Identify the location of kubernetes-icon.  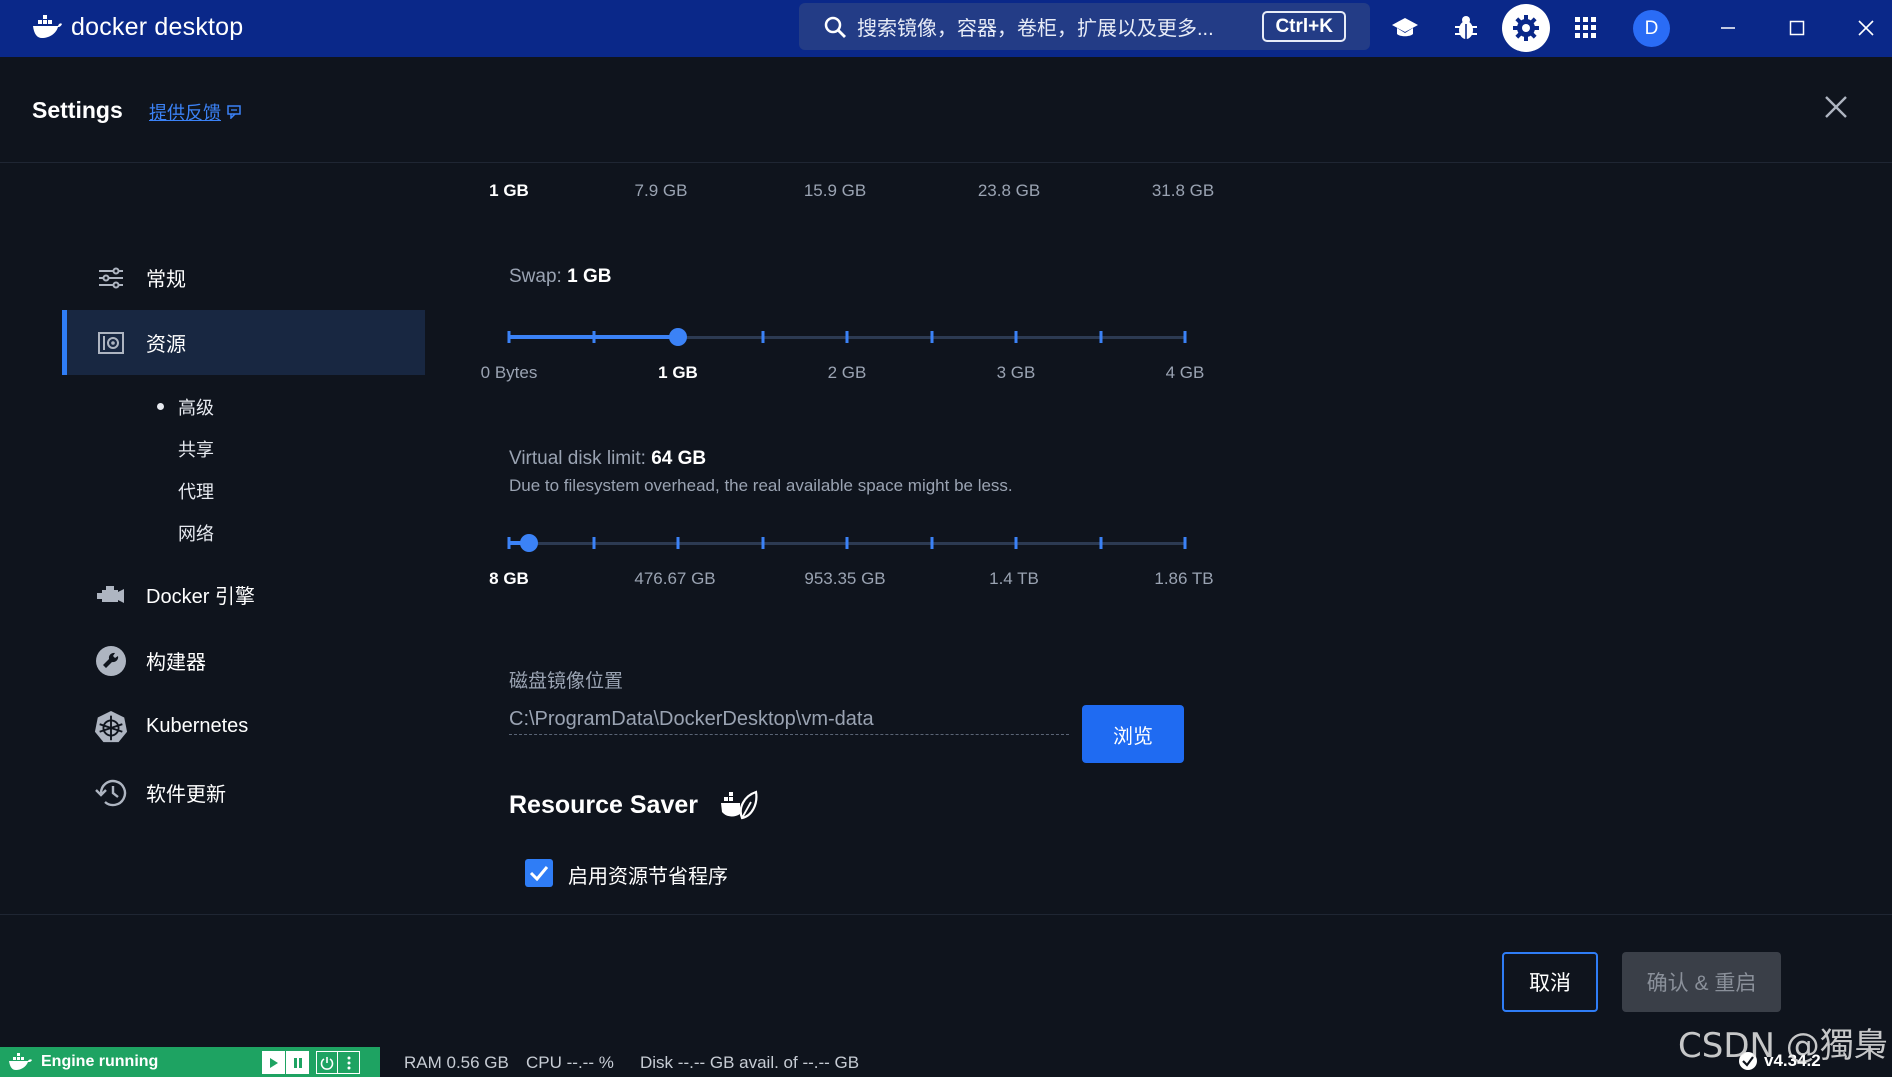
(111, 727).